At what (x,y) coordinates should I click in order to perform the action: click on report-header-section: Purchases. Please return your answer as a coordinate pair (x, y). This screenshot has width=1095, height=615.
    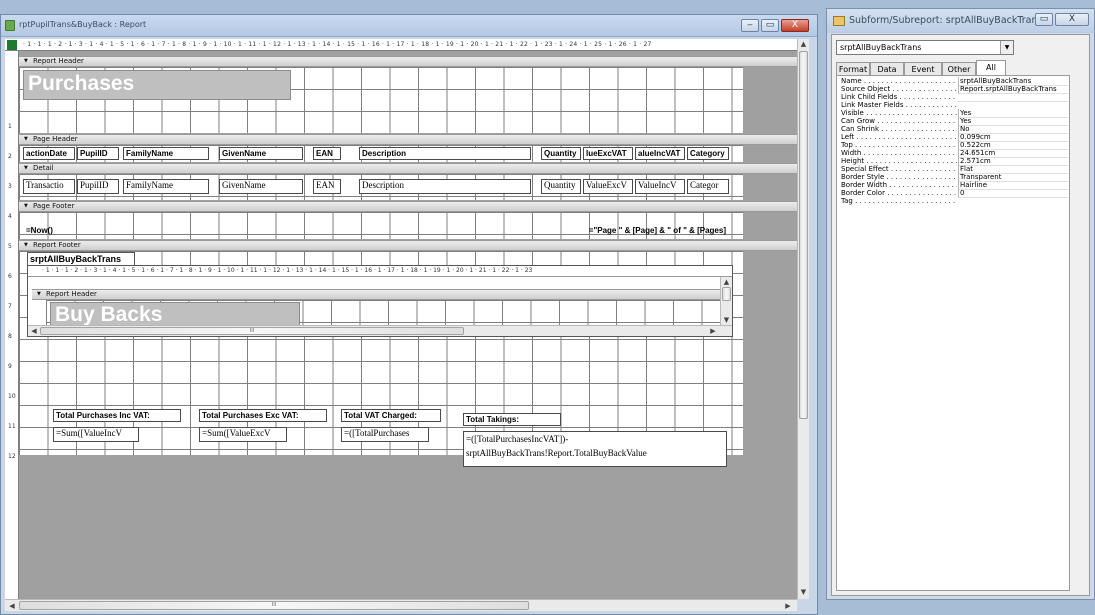
    Looking at the image, I should click on (381, 100).